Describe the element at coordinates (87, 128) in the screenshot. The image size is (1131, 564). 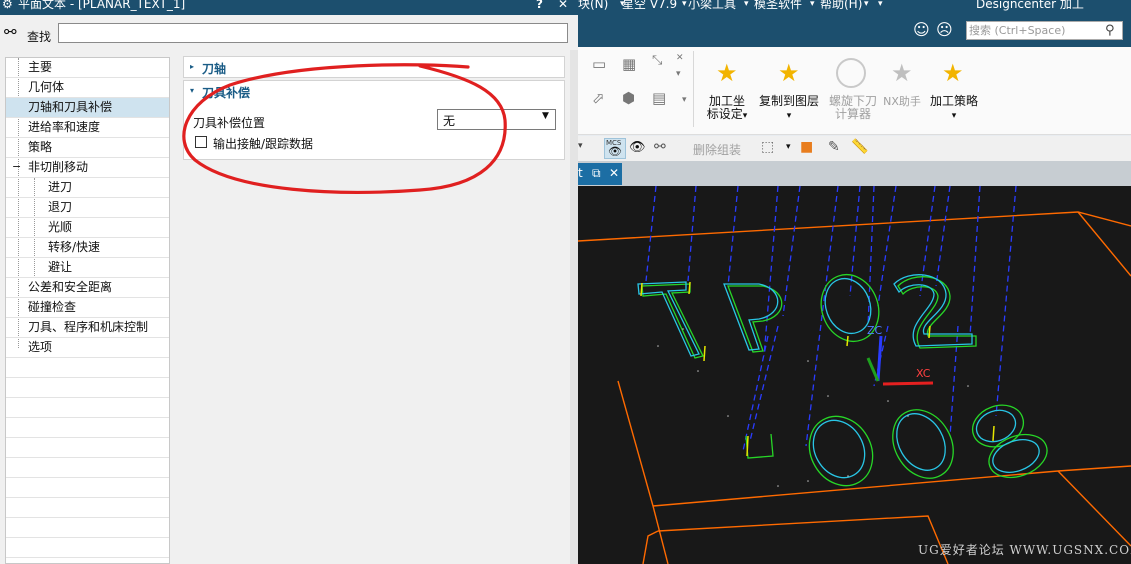
I see `tree-item-feeds-speeds: 进给率和速度` at that location.